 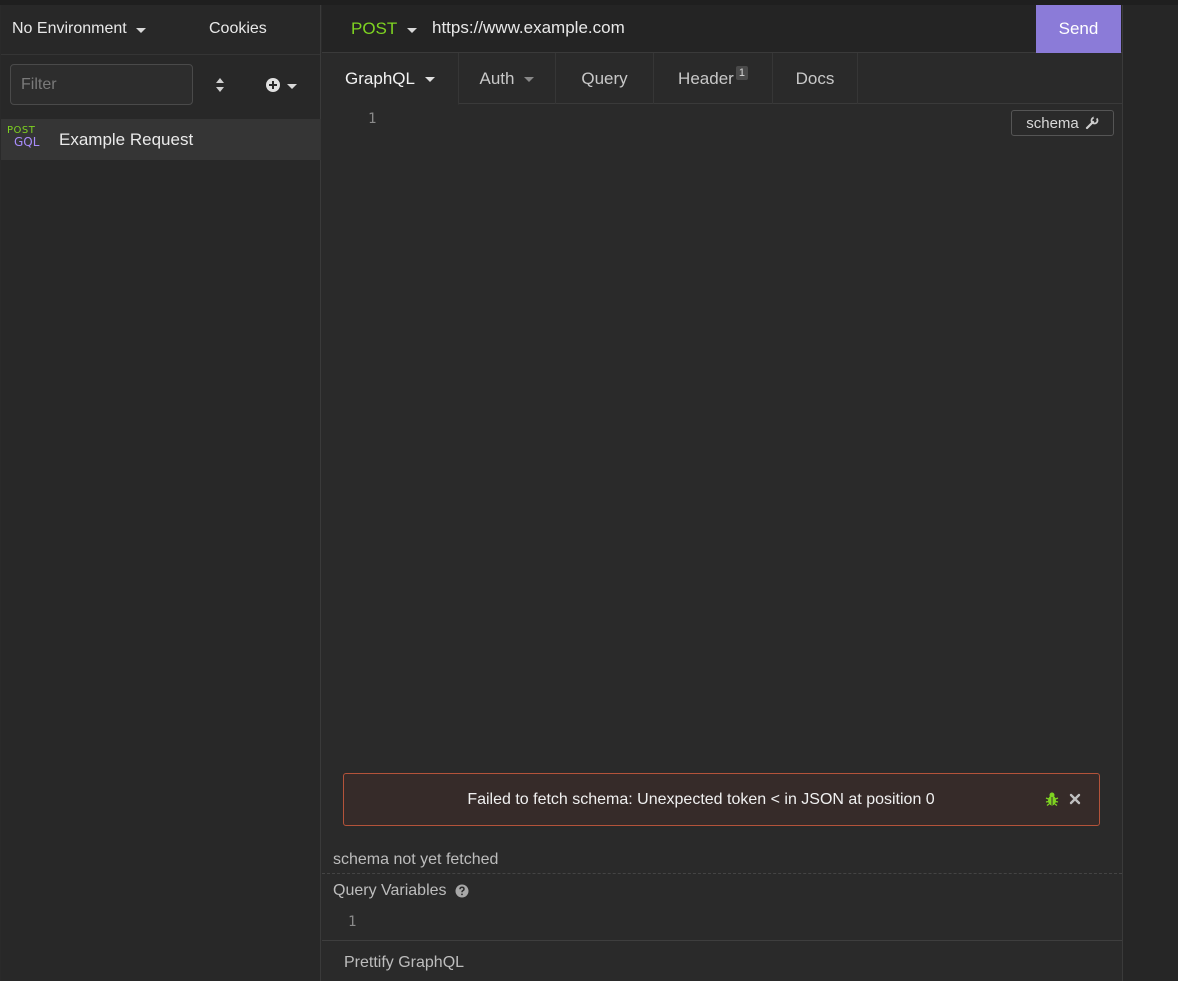 I want to click on schema-button-label: schema, so click(x=1052, y=123).